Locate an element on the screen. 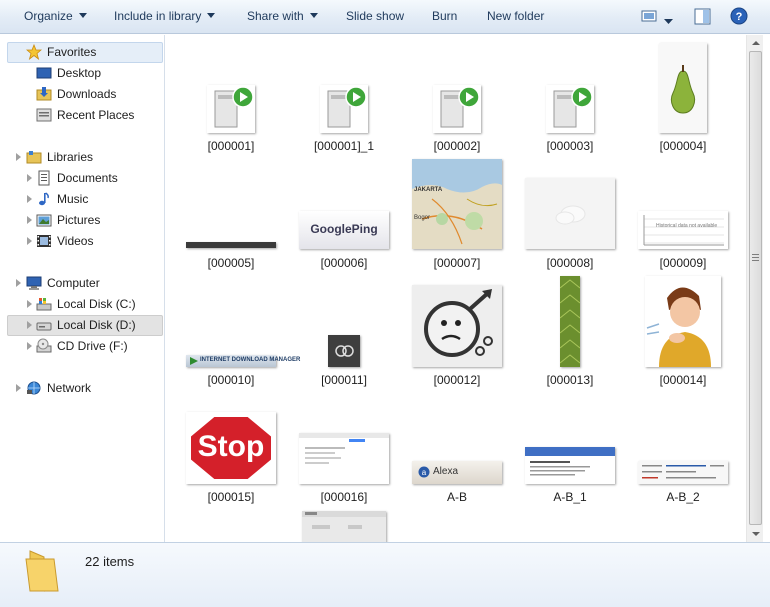 The image size is (770, 607). file-thumb-alexa: a Alexa is located at coordinates (457, 472).